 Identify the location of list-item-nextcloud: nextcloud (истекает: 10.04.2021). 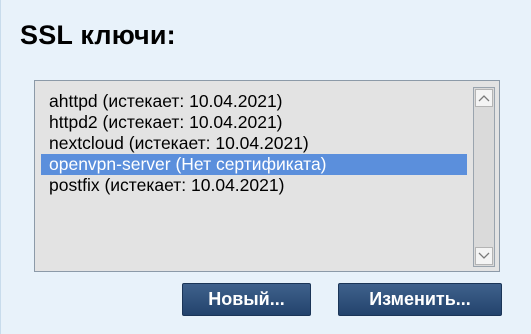
(254, 143).